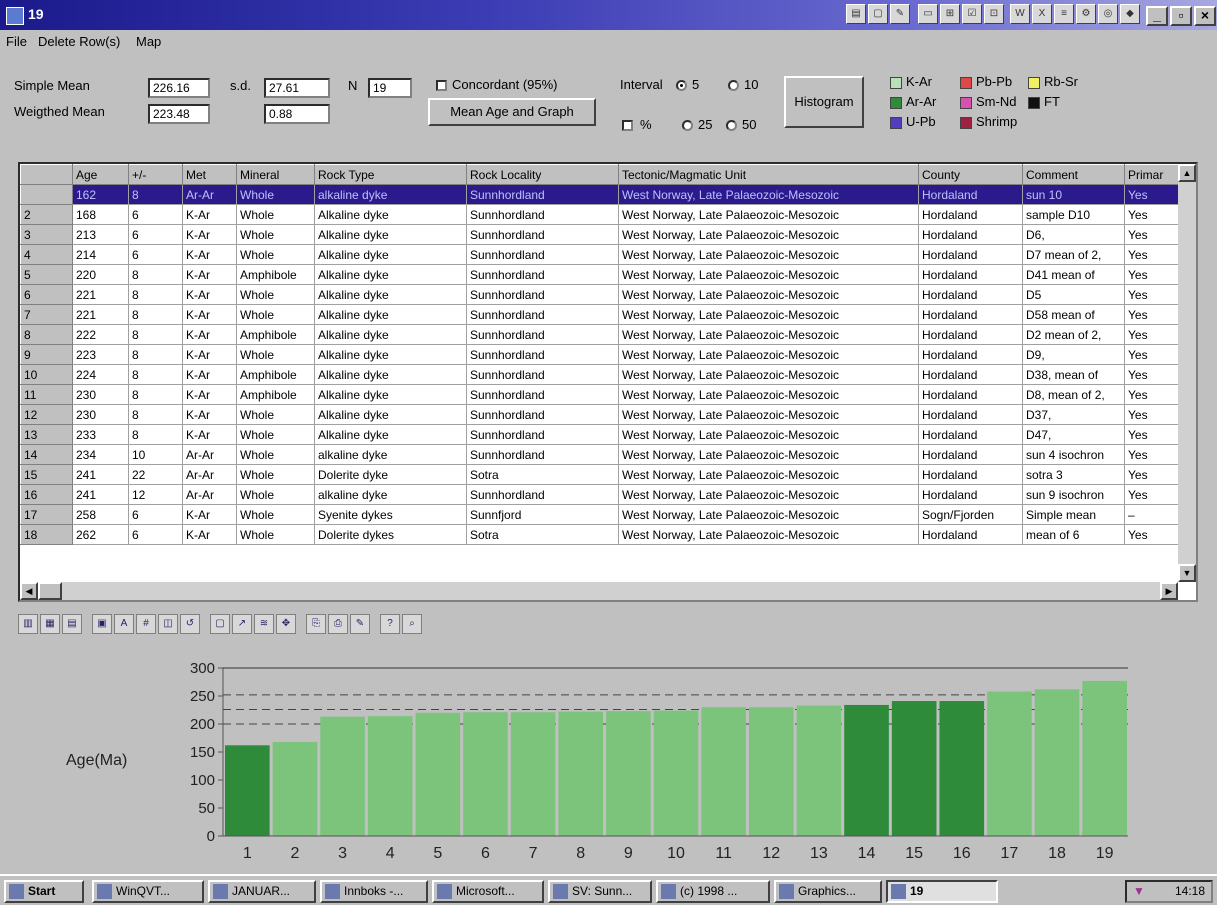 This screenshot has width=1217, height=905. Describe the element at coordinates (972, 14) in the screenshot. I see `tool-icon: ☑` at that location.